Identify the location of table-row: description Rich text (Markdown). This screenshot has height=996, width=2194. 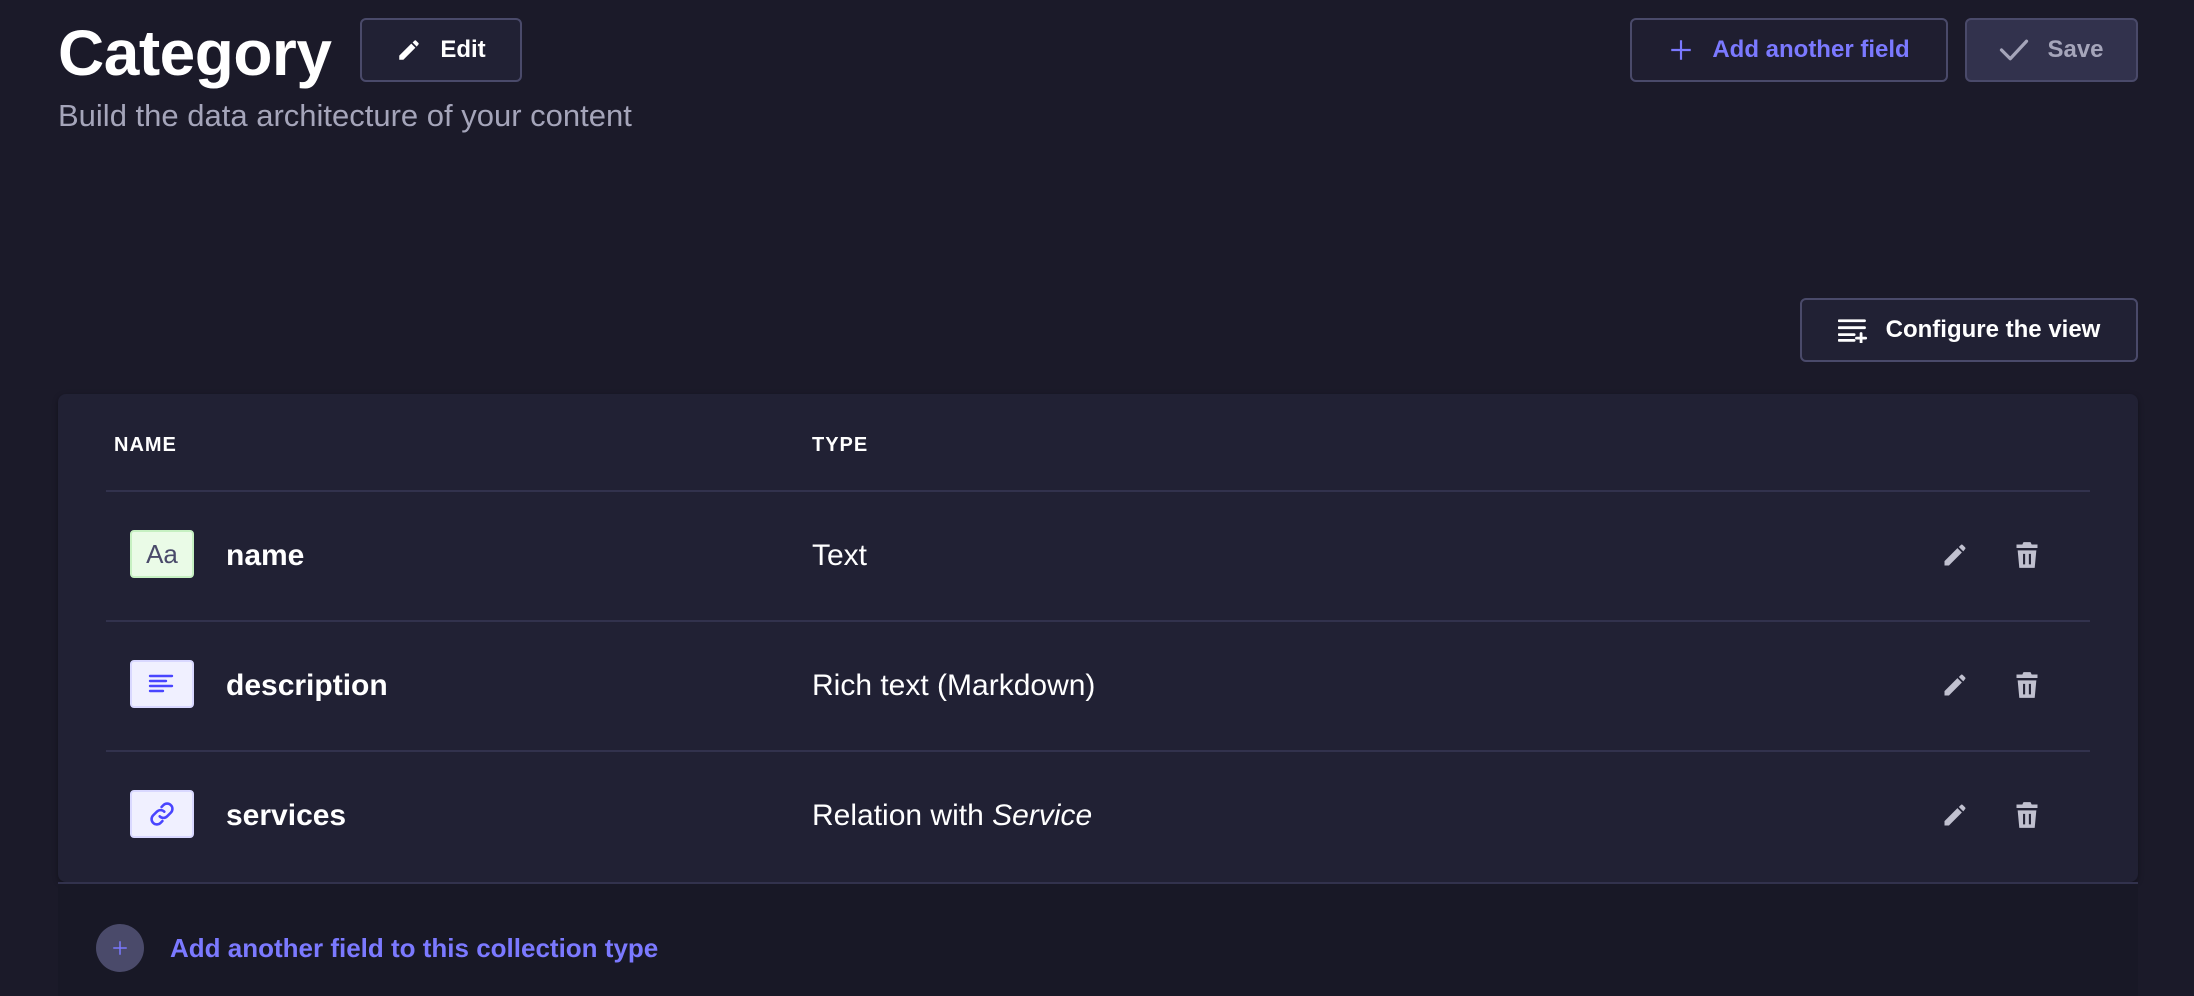
(1098, 686).